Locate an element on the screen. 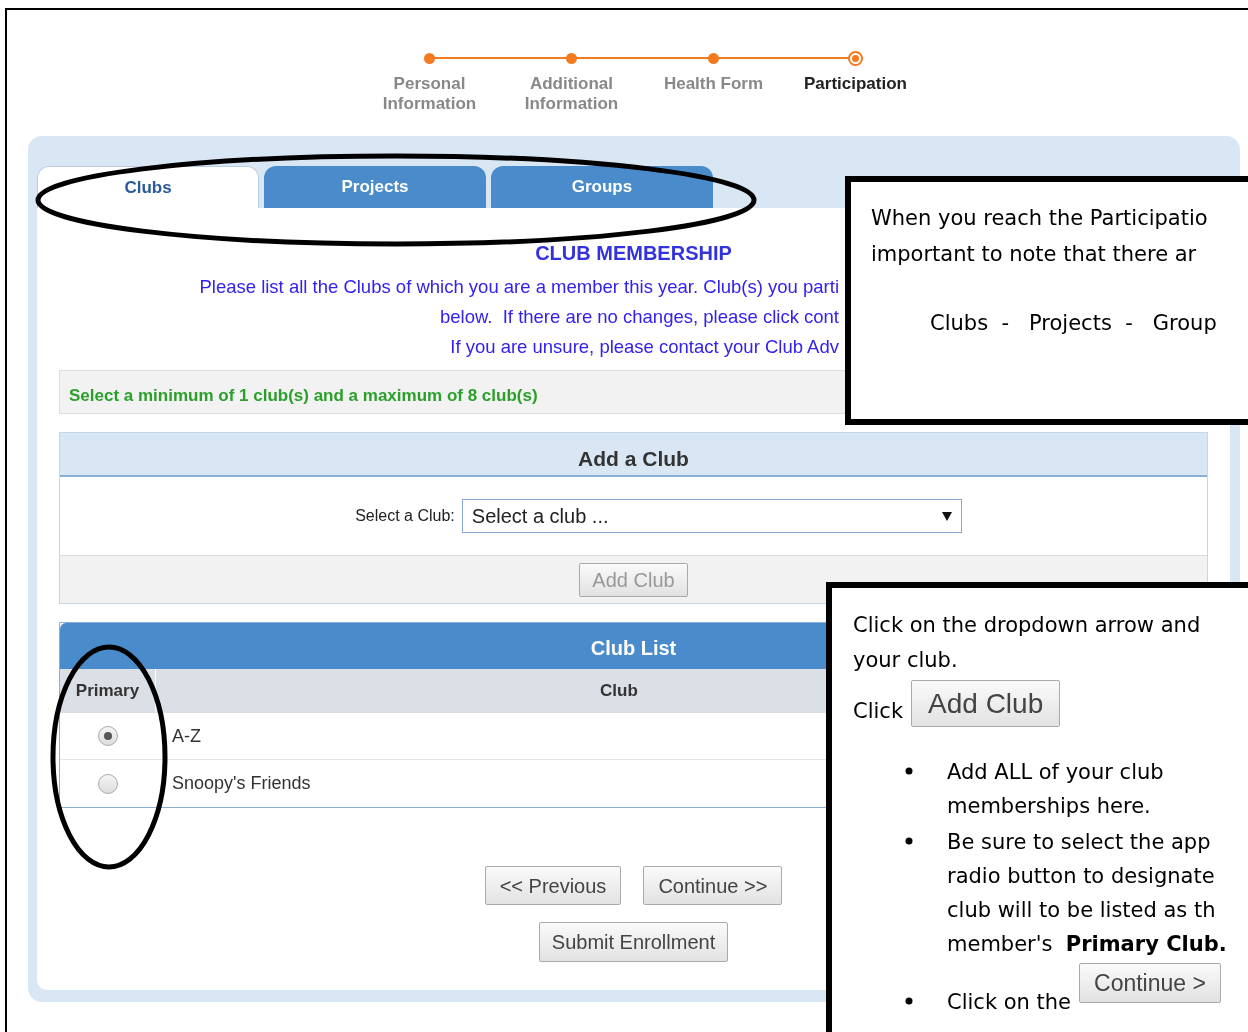  notice-text: Select a minimum of 1 club(s) and a maximum of 8 club(s) is located at coordinates (303, 395).